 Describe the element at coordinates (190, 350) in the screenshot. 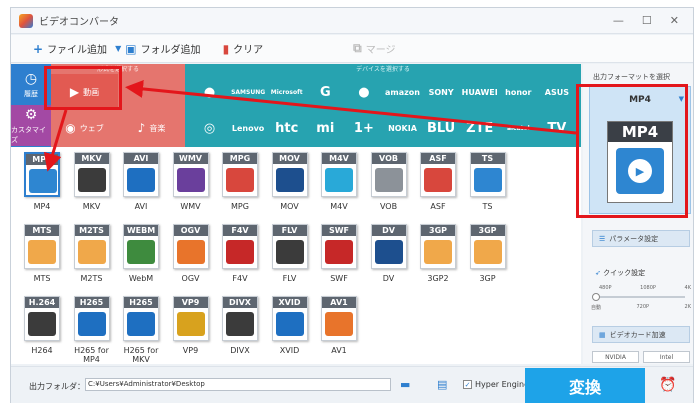

I see `format-label: VP9` at that location.